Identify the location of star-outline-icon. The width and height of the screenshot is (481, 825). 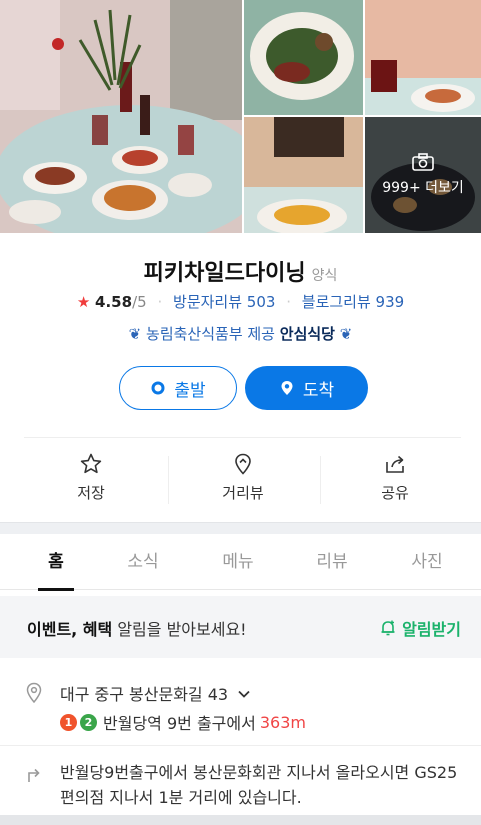
(91, 463).